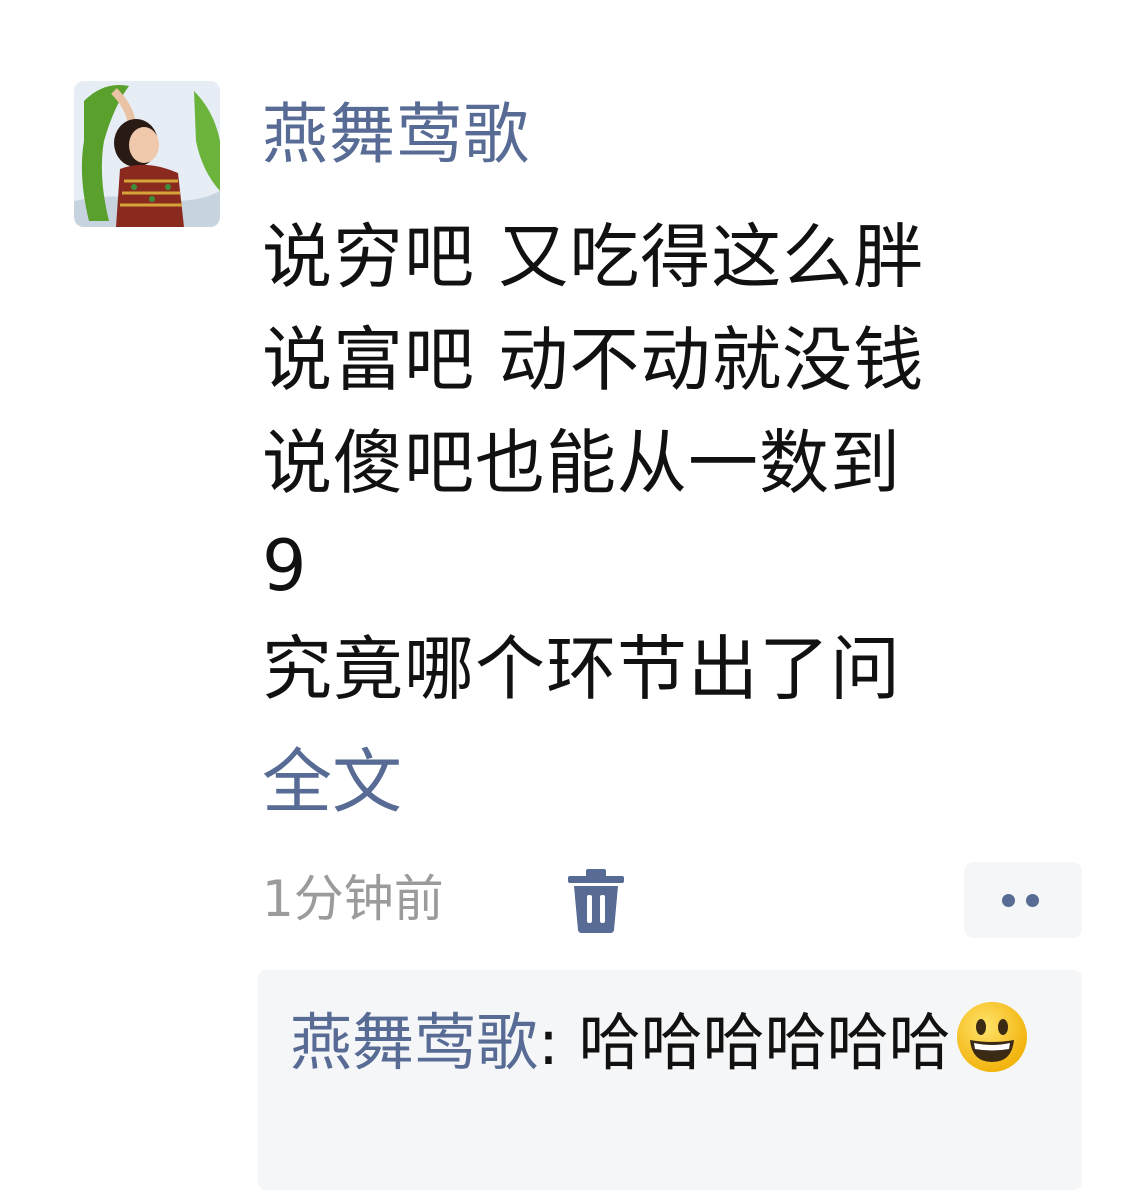 Image resolution: width=1125 pixels, height=1204 pixels. I want to click on comment-text: 哈哈哈哈哈哈, so click(764, 1042).